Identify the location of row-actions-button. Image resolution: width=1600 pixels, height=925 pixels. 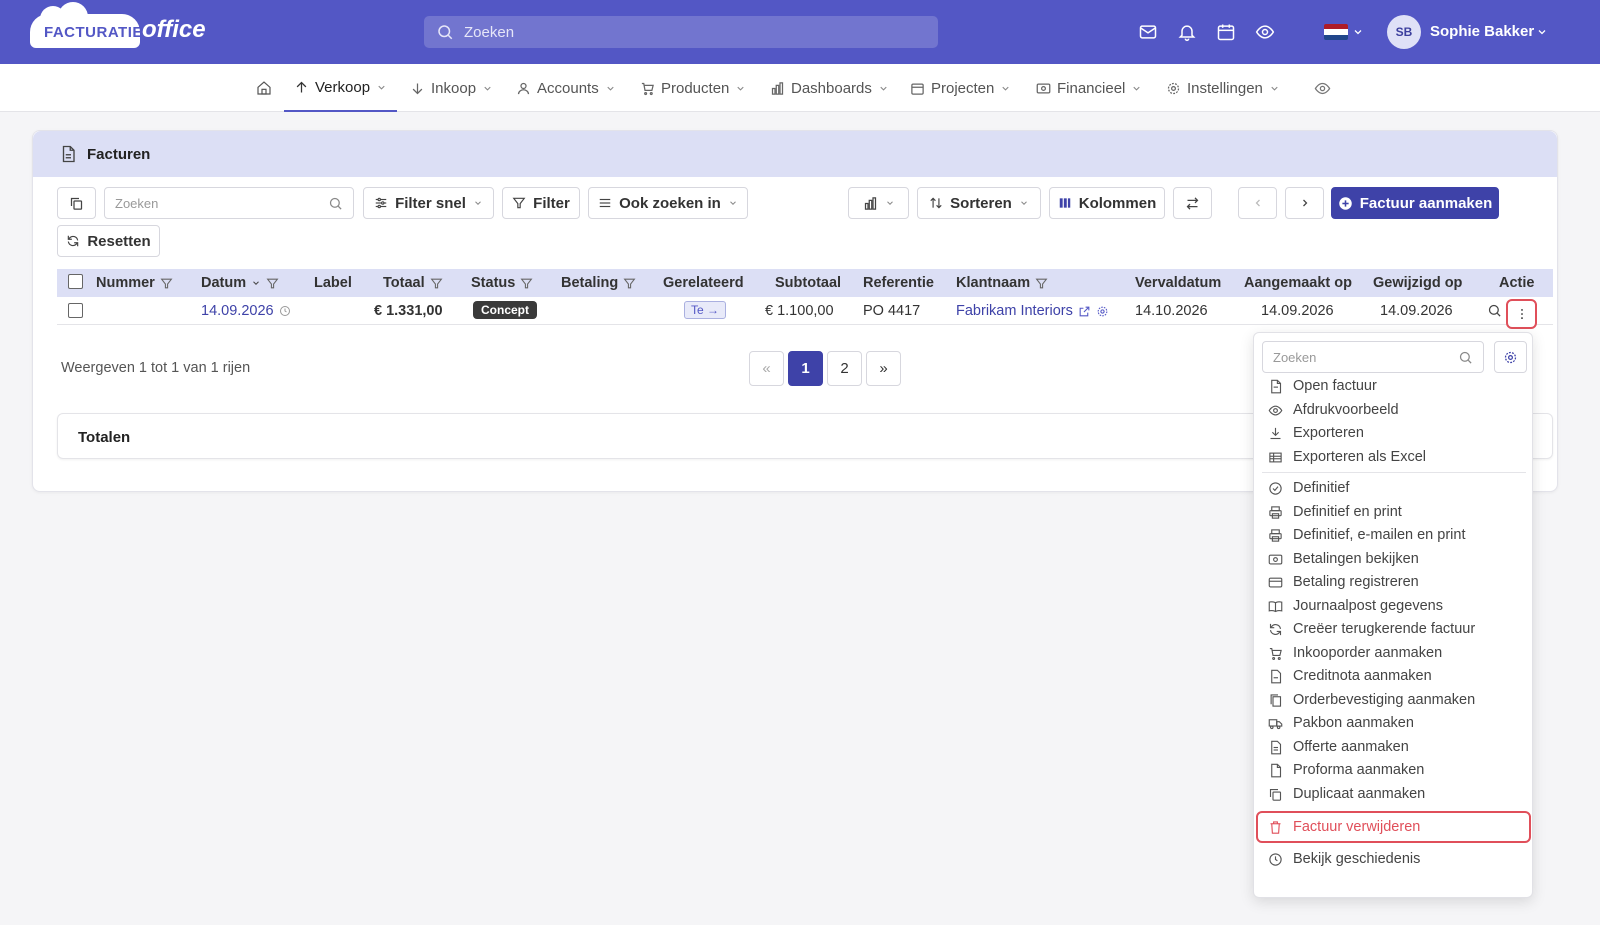
(1521, 314).